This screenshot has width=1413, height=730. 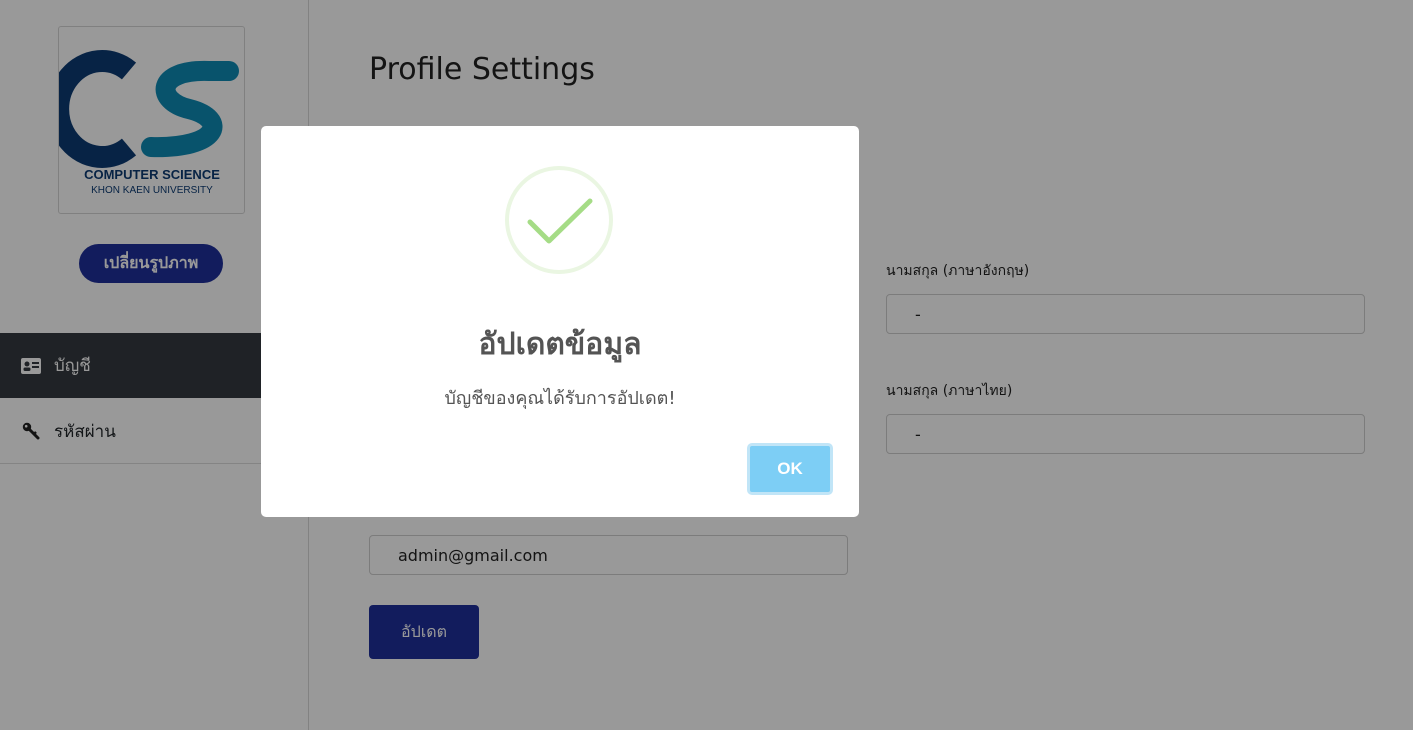 What do you see at coordinates (559, 220) in the screenshot?
I see `success-check-icon` at bounding box center [559, 220].